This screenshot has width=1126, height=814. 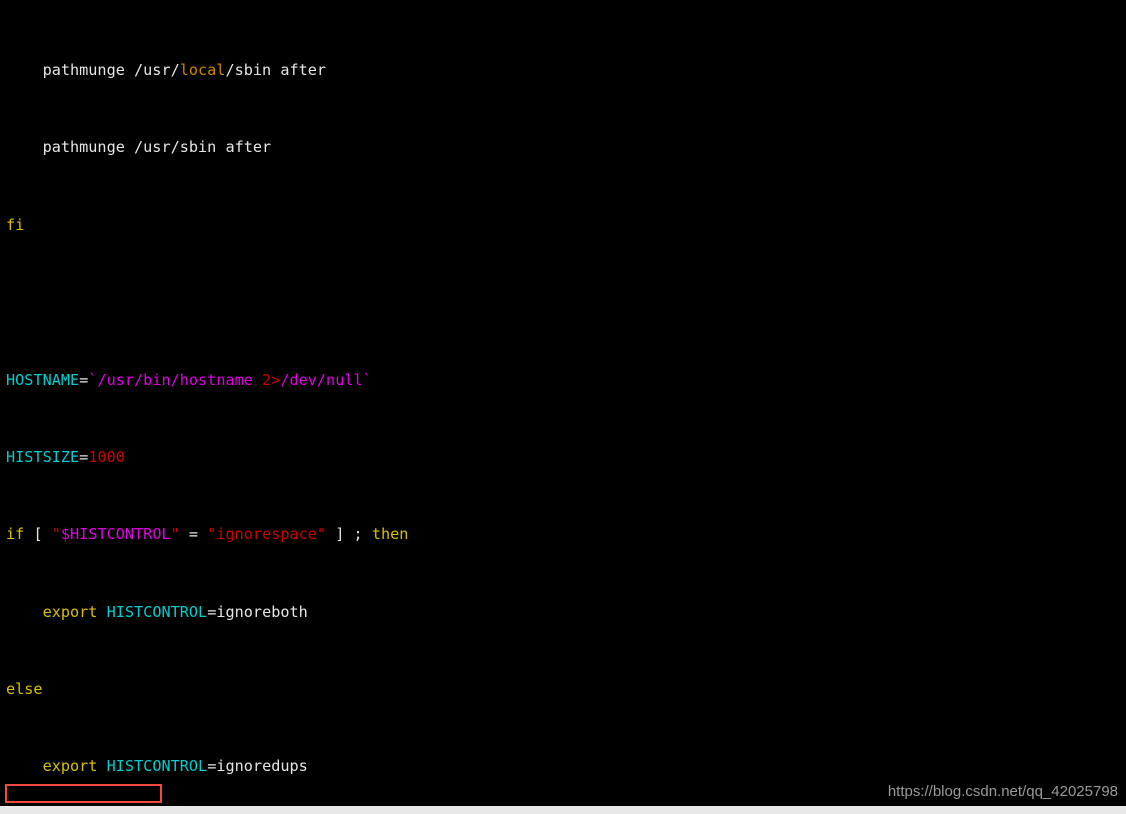 What do you see at coordinates (106, 456) in the screenshot?
I see `token-string: 1000` at bounding box center [106, 456].